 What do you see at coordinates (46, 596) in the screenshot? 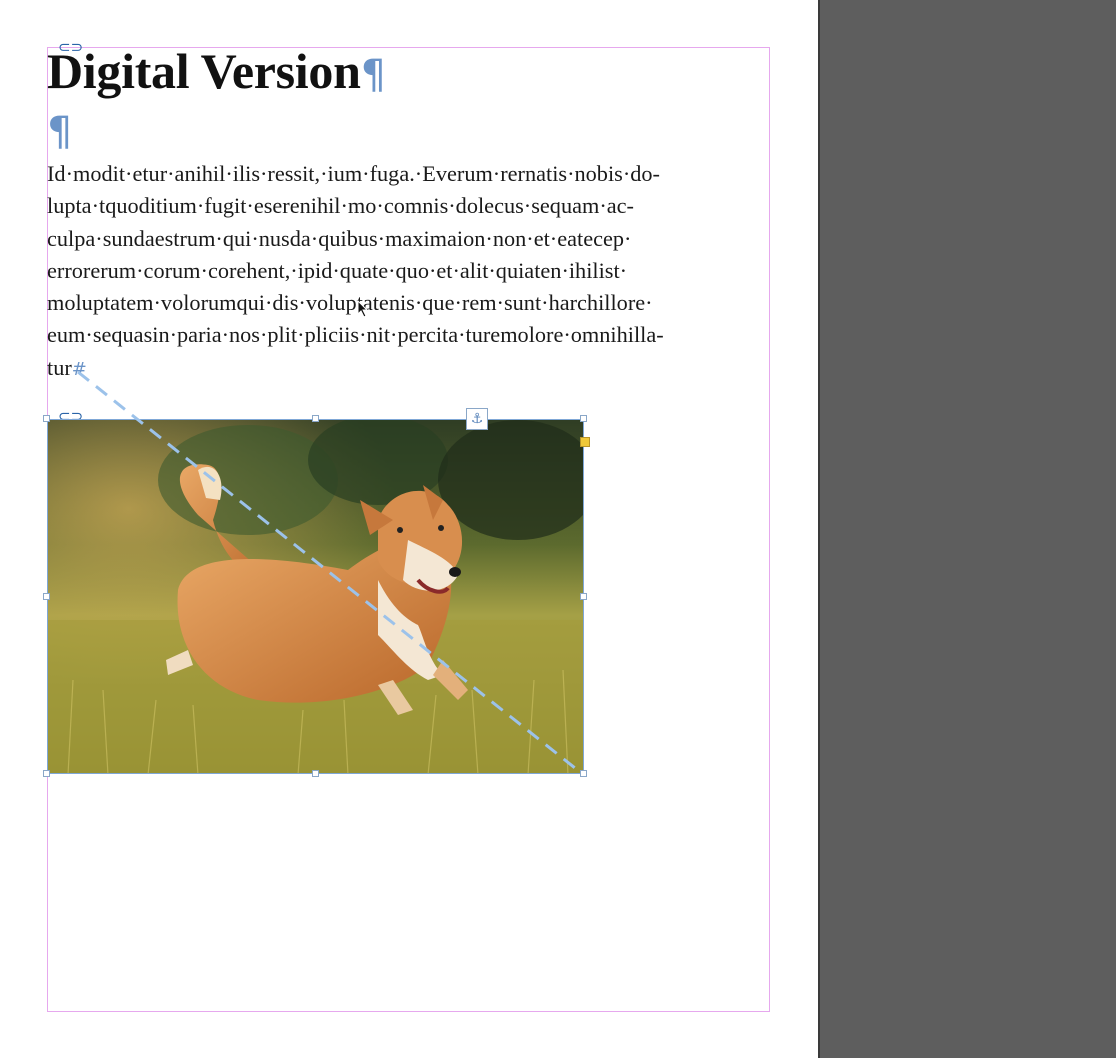
I see `resize-handle-middle-left` at bounding box center [46, 596].